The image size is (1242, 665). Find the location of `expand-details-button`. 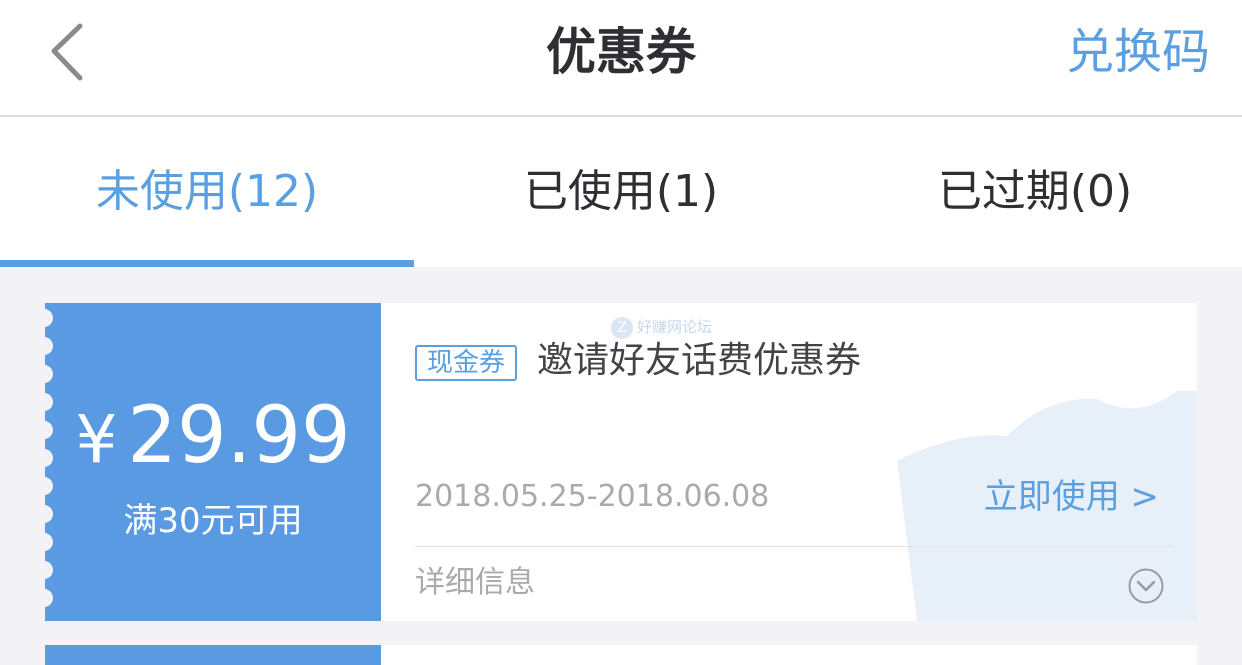

expand-details-button is located at coordinates (1146, 586).